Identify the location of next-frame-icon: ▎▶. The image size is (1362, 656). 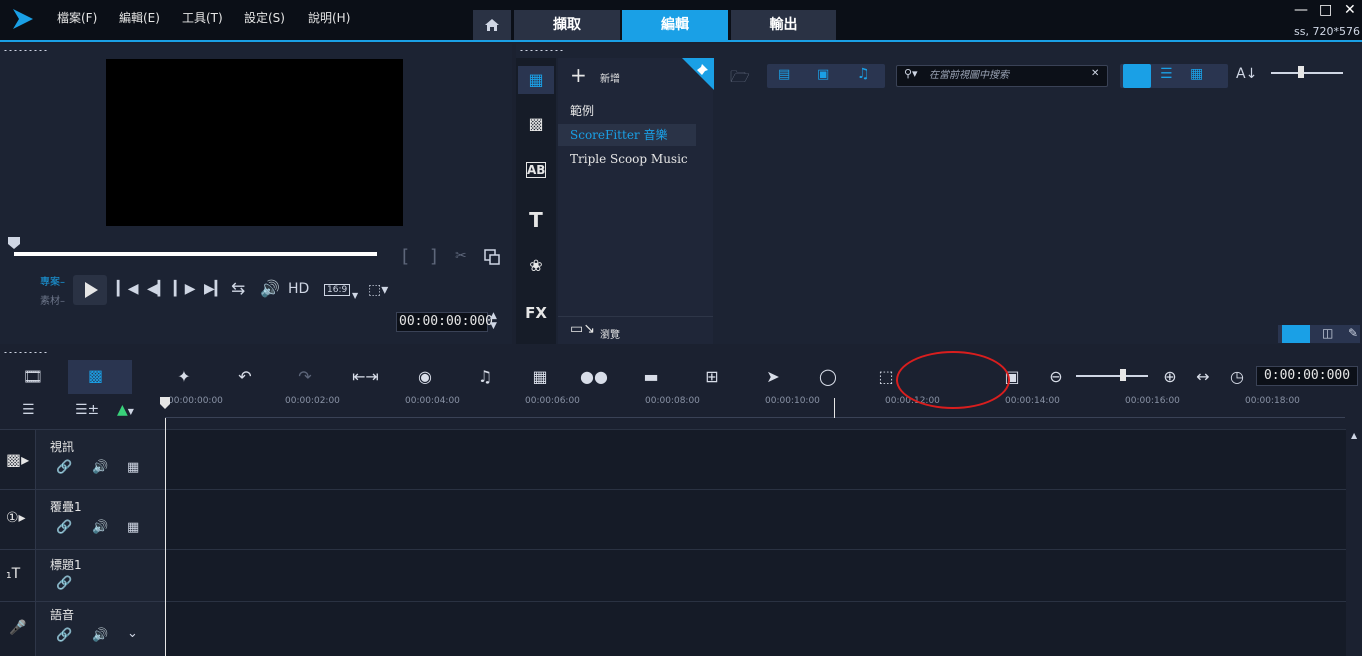
(185, 289).